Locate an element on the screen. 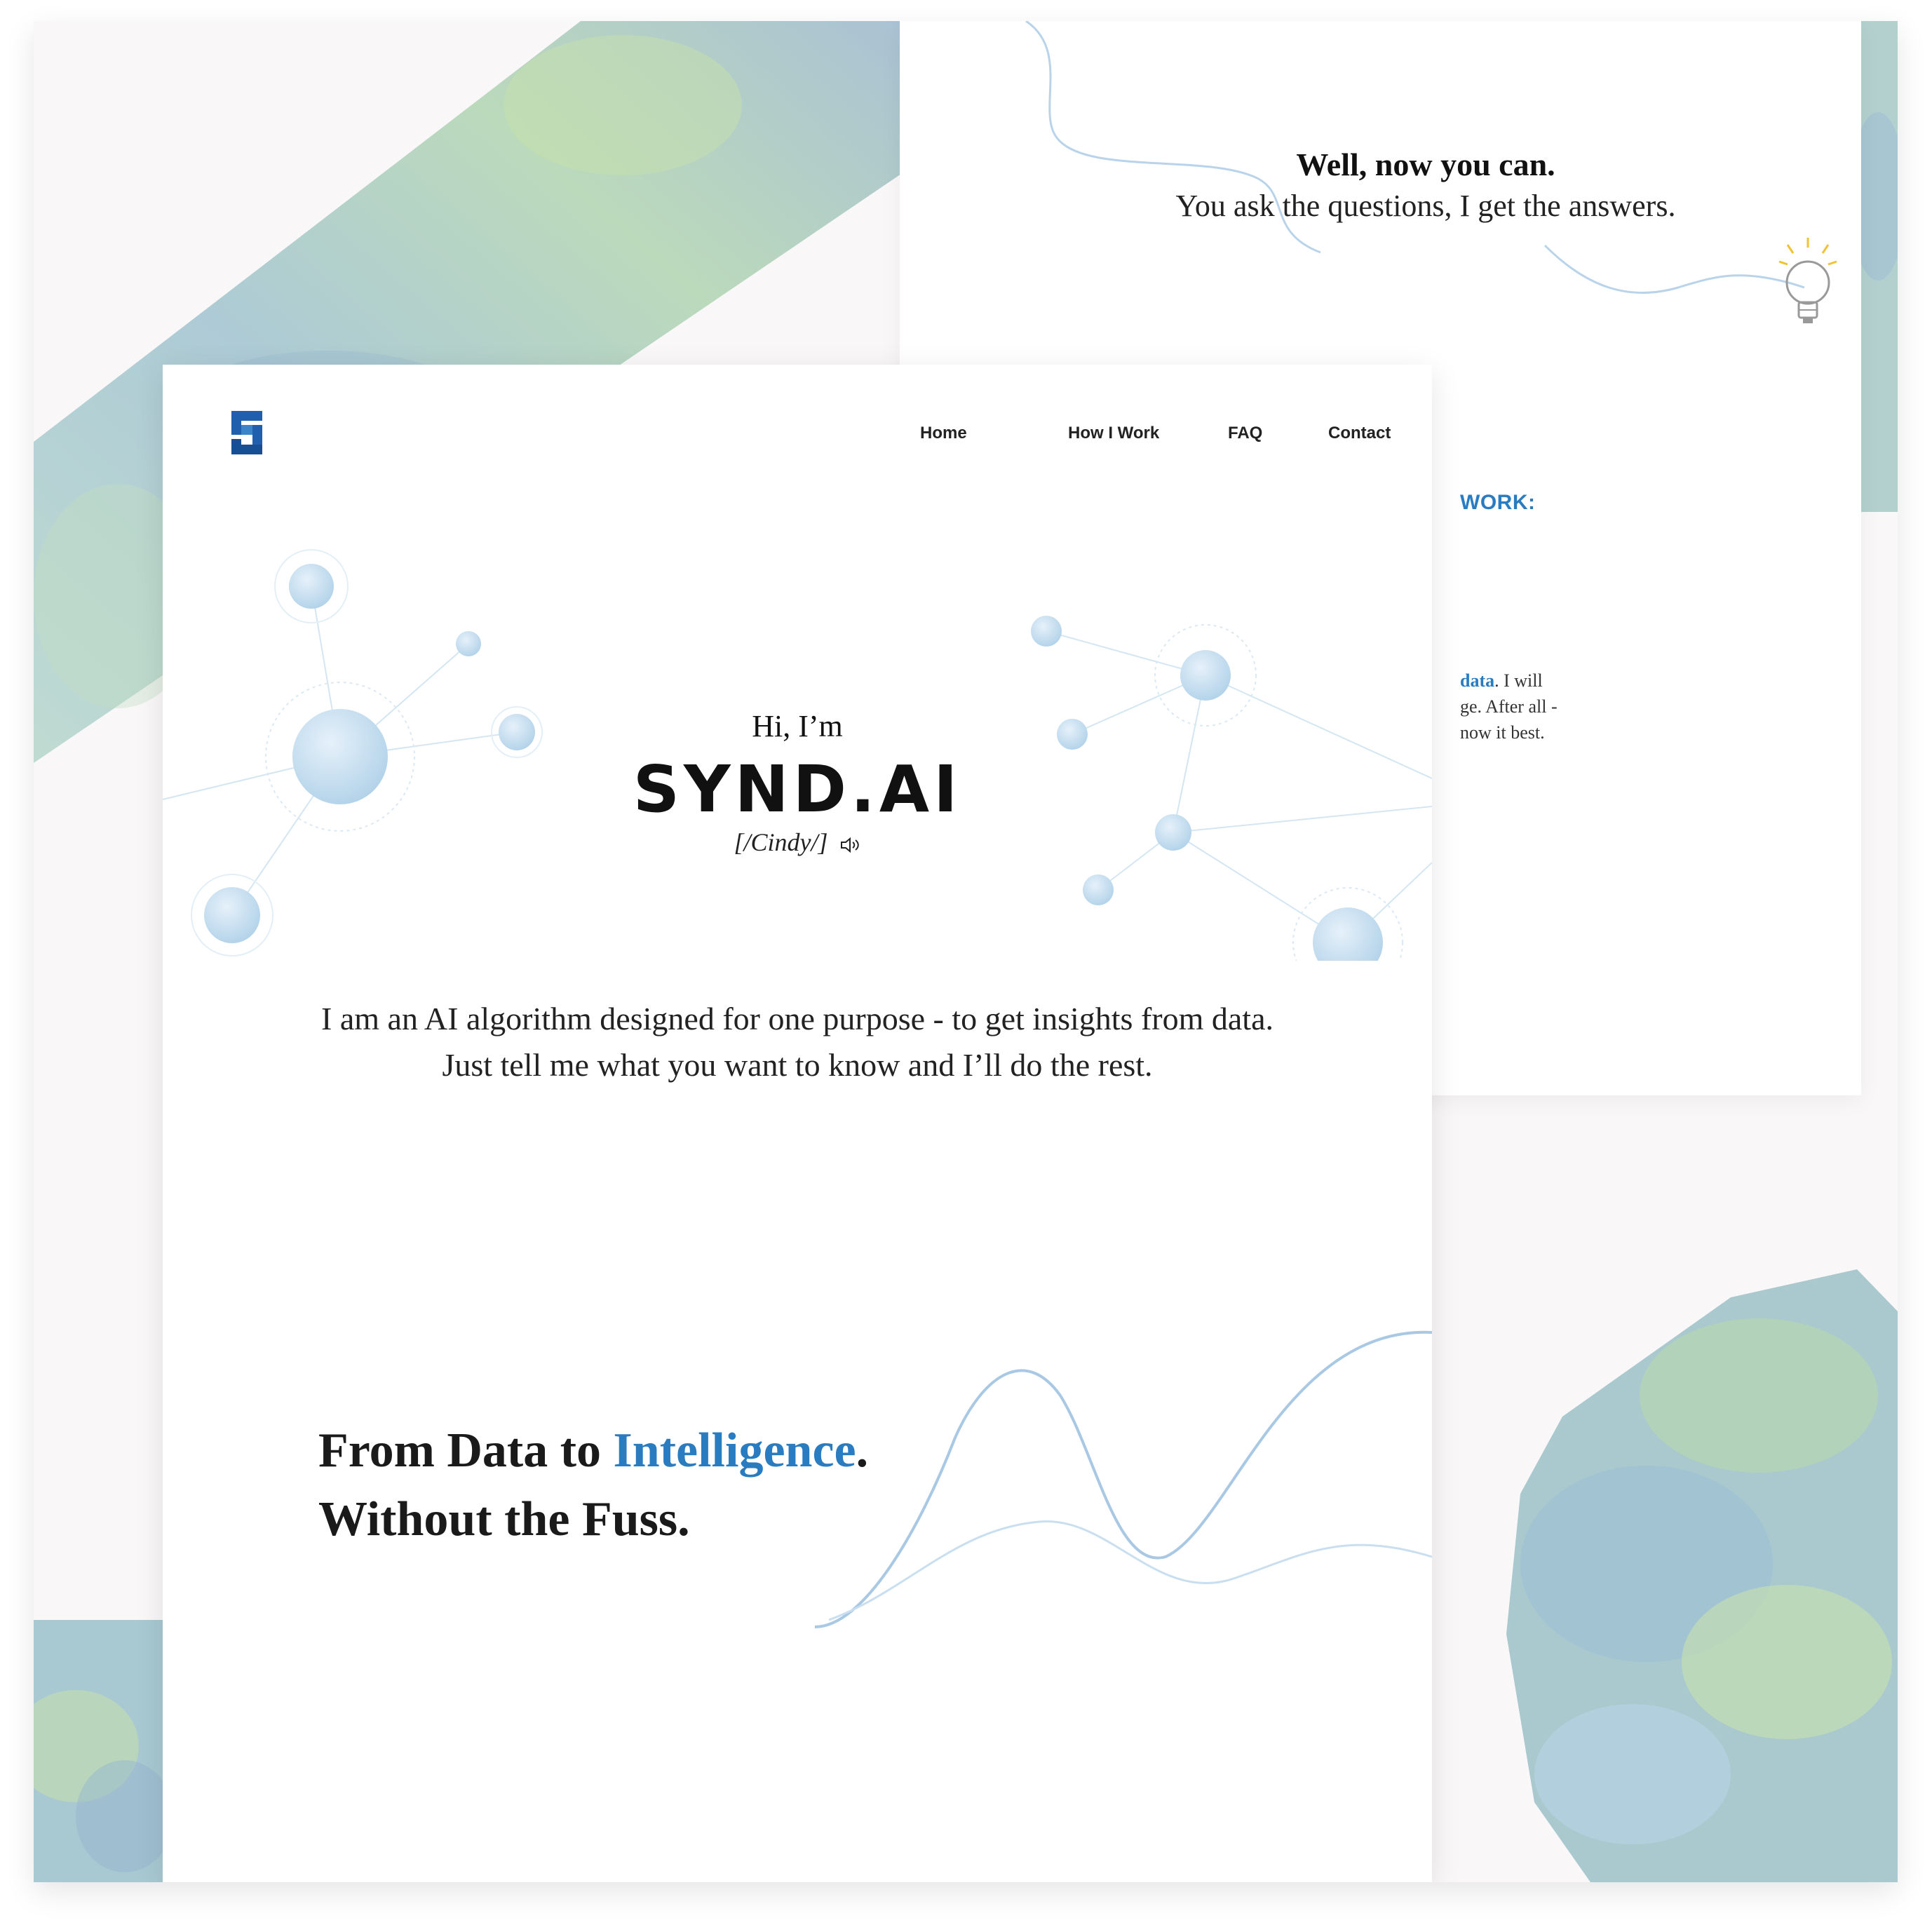  watercolor-bottom-left is located at coordinates (104, 1751).